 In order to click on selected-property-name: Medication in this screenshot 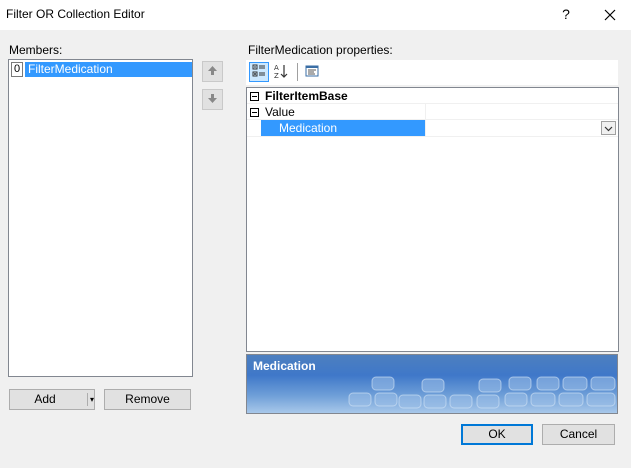, I will do `click(343, 128)`.